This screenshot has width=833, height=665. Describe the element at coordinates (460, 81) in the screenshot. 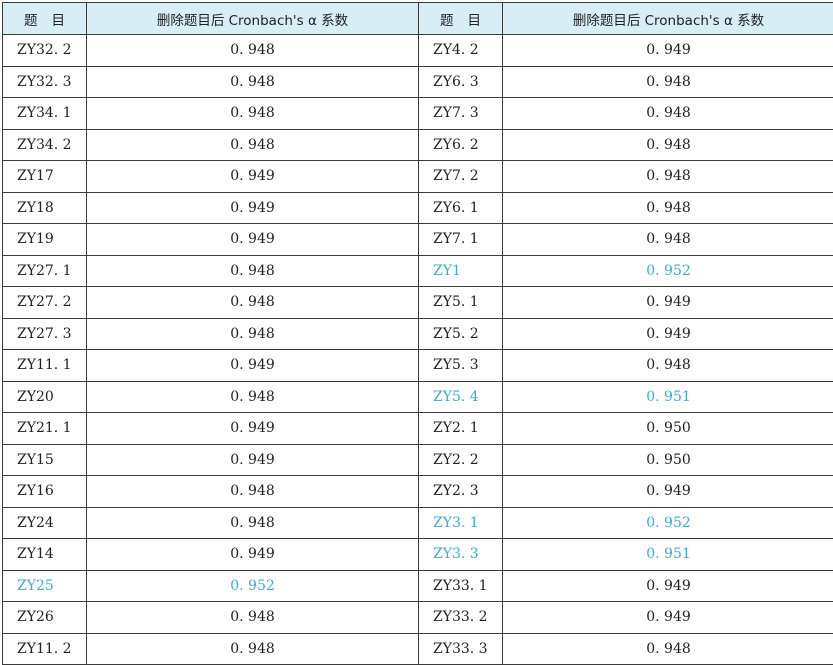

I see `item-right-cell: ZY6. 3` at that location.